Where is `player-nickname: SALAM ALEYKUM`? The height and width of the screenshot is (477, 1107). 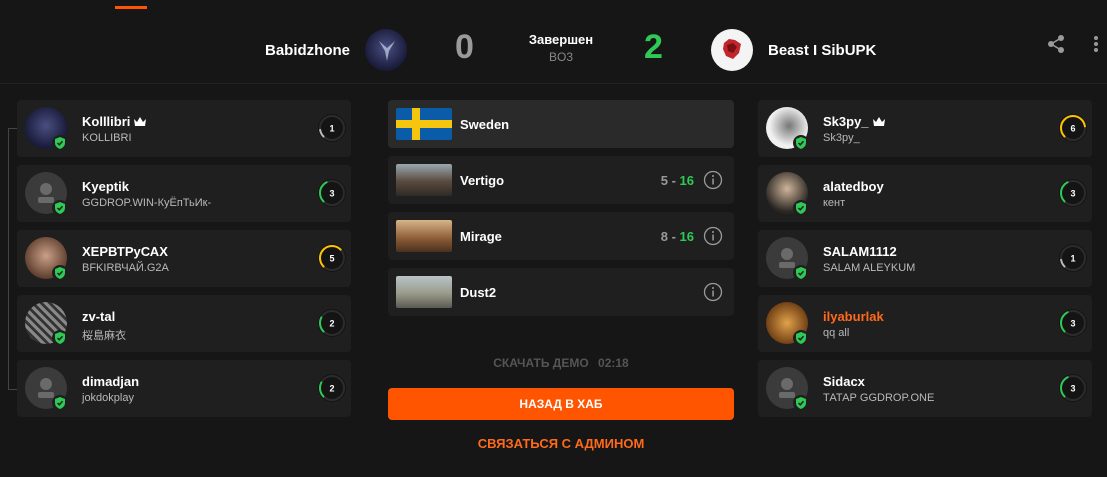 player-nickname: SALAM ALEYKUM is located at coordinates (869, 268).